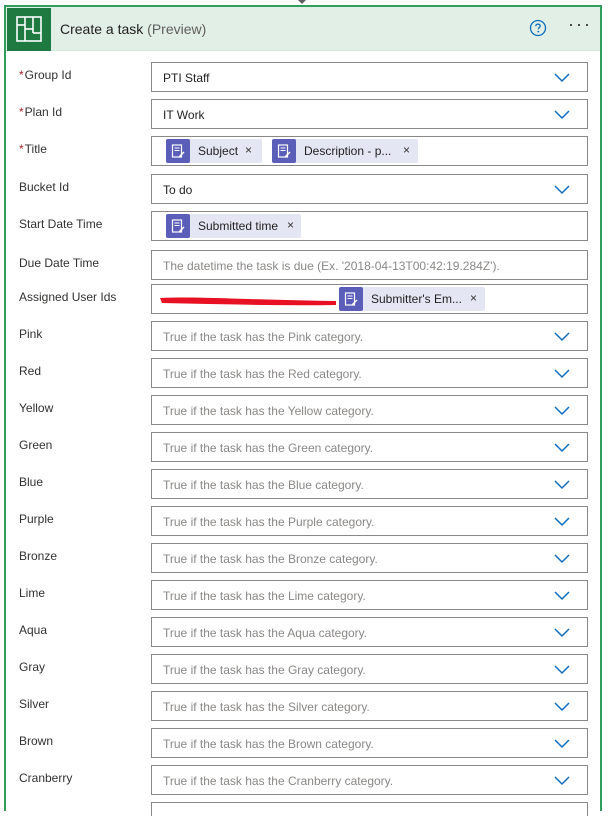 This screenshot has height=816, width=609. I want to click on card-title: Create a task (Preview), so click(133, 29).